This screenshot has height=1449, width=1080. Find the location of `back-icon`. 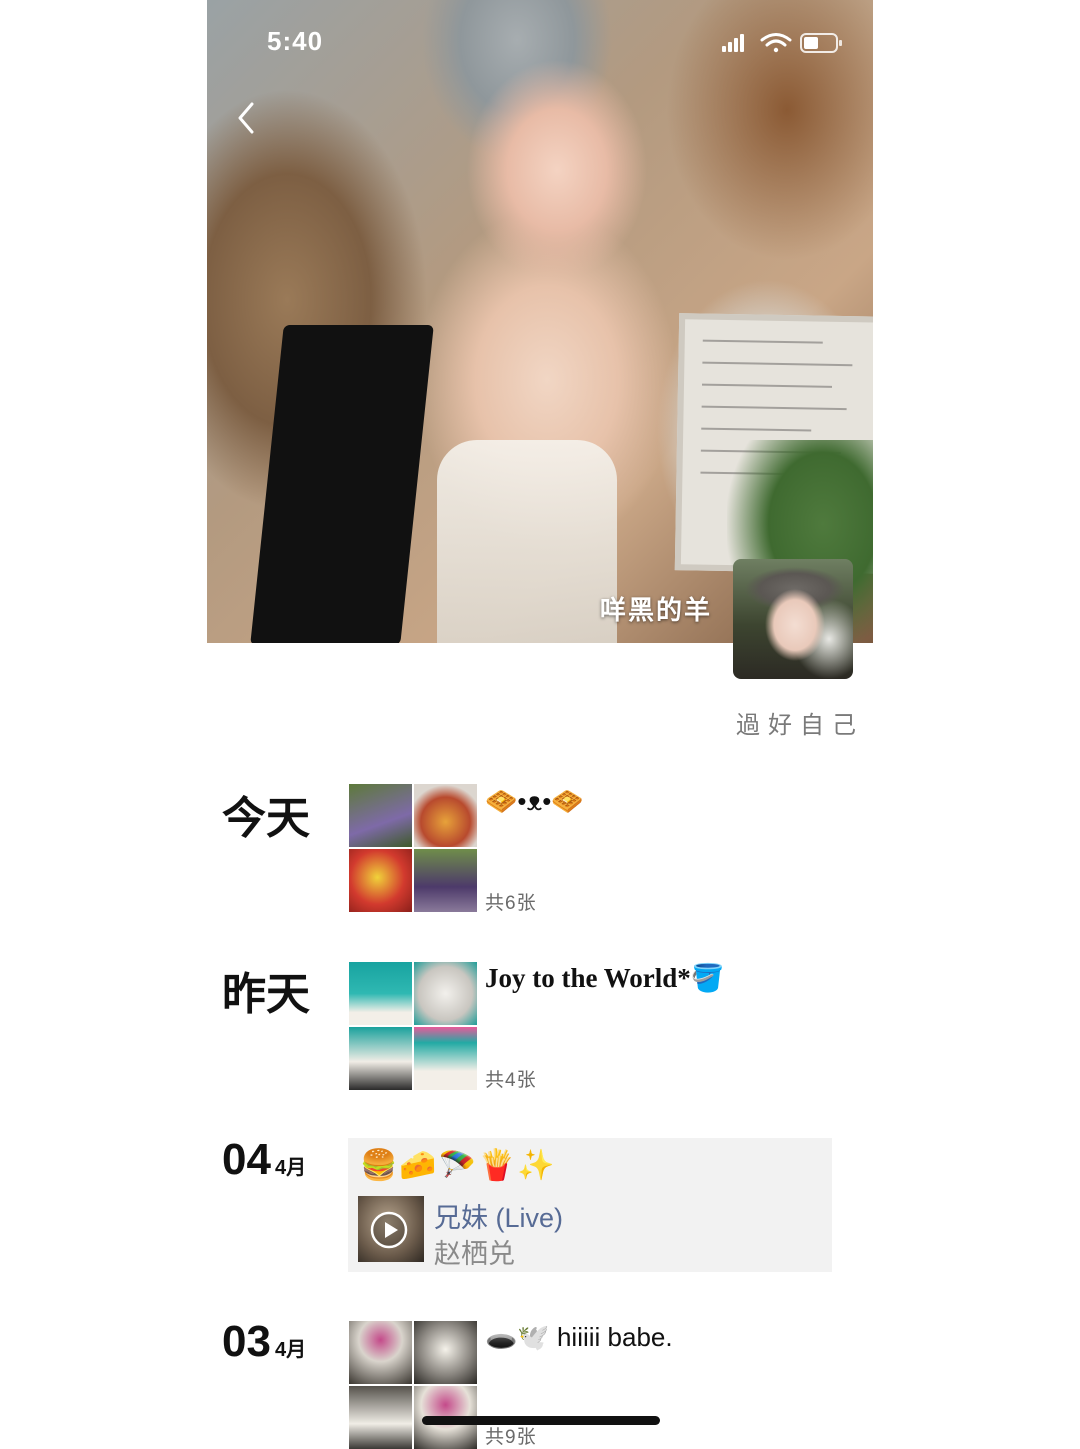

back-icon is located at coordinates (248, 118).